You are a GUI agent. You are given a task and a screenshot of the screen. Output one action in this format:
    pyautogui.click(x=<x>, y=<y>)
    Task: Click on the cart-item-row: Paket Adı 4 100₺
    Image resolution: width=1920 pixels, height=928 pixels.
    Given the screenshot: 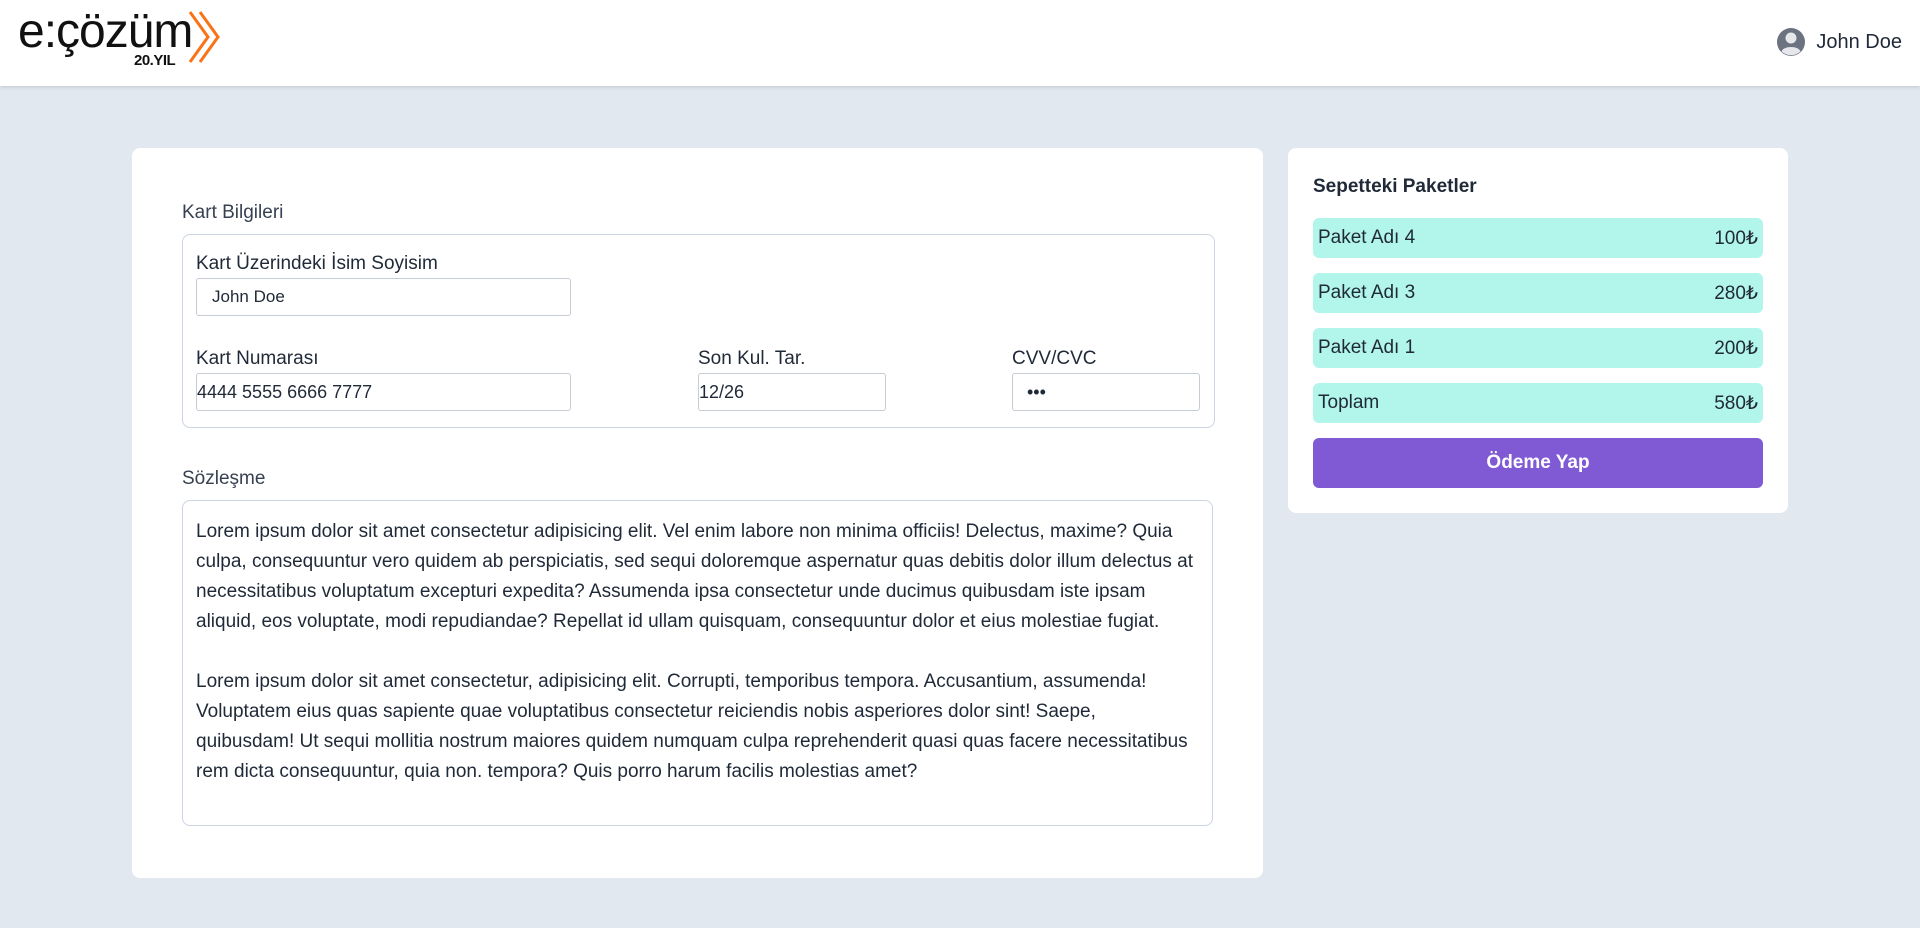 What is the action you would take?
    pyautogui.click(x=1538, y=238)
    